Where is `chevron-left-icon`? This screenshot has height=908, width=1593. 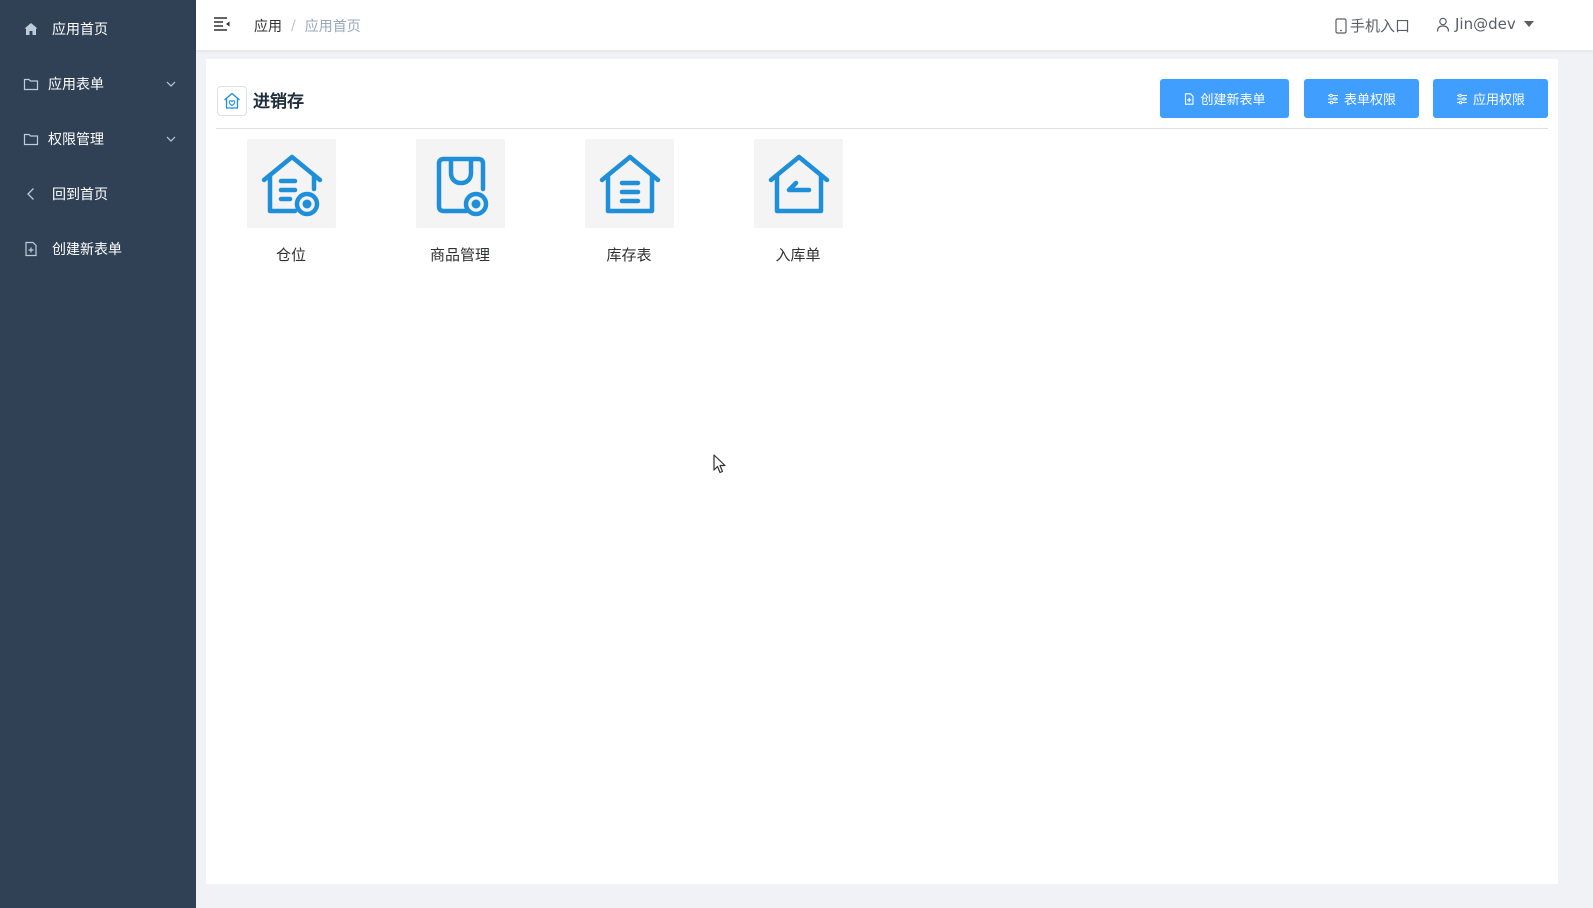
chevron-left-icon is located at coordinates (31, 194).